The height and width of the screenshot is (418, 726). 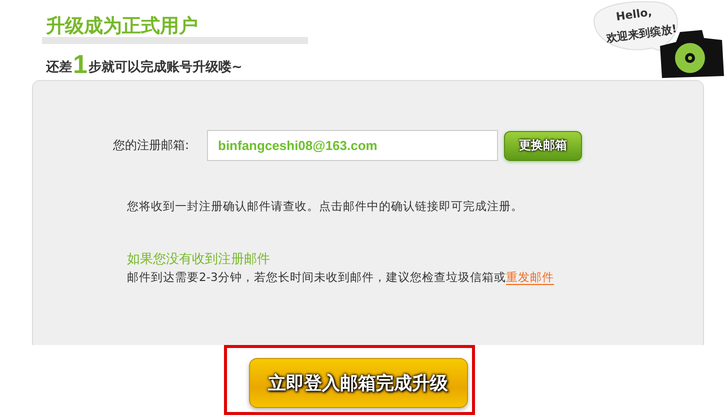 What do you see at coordinates (634, 15) in the screenshot?
I see `greeting-text: Hello,` at bounding box center [634, 15].